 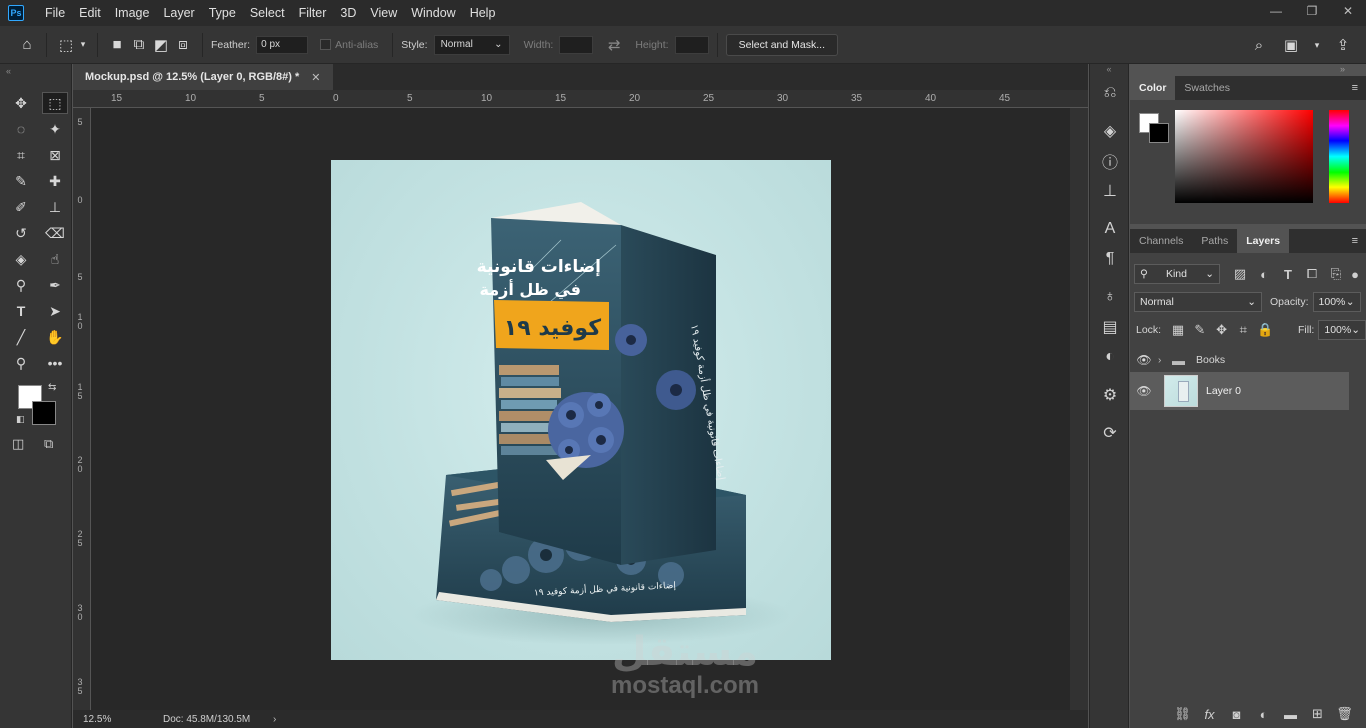 I want to click on add-to-selection-icon: ⧉, so click(x=139, y=45).